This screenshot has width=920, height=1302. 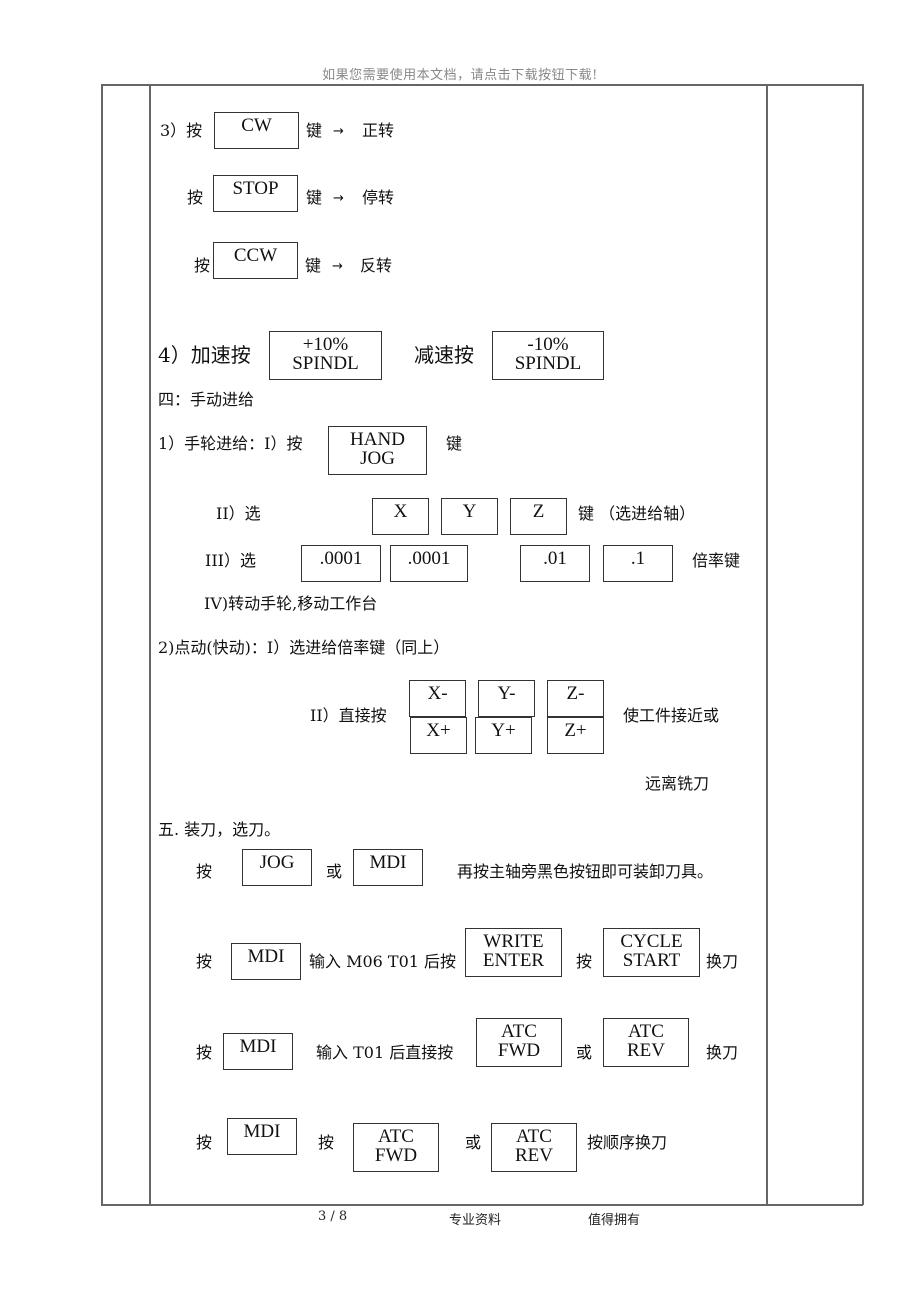 I want to click on stop-key: STOP, so click(x=255, y=193).